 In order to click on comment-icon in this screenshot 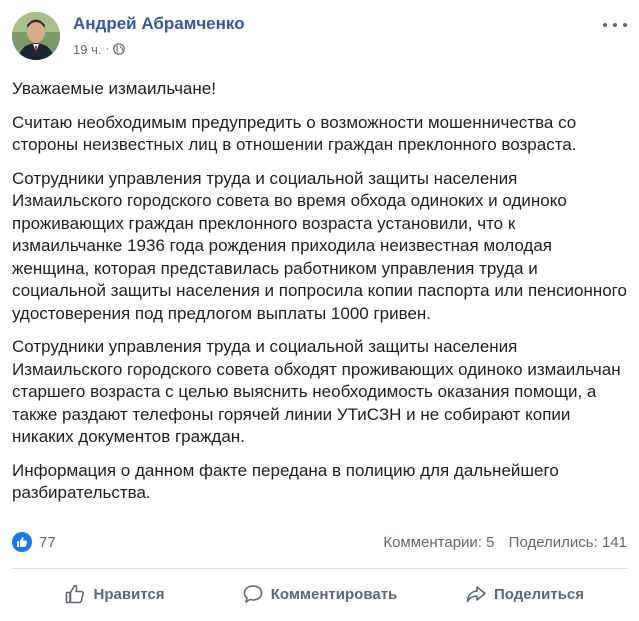, I will do `click(253, 594)`.